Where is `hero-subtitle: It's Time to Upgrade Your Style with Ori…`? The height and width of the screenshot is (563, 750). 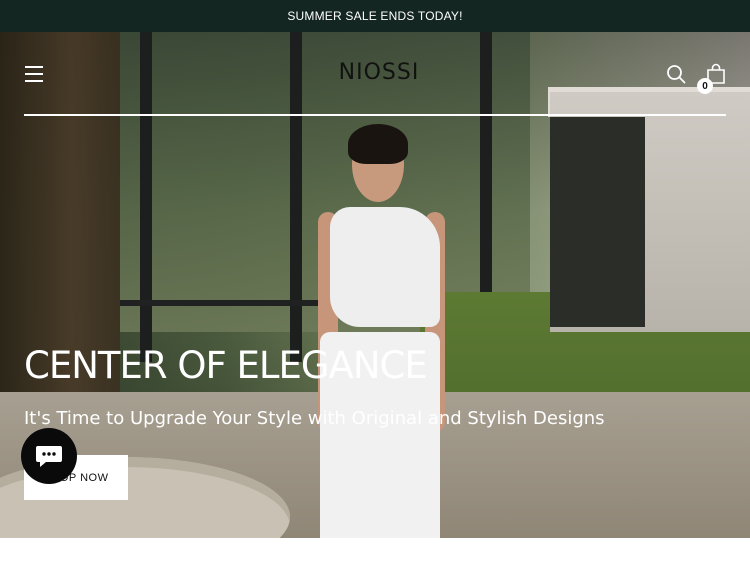
hero-subtitle: It's Time to Upgrade Your Style with Ori… is located at coordinates (314, 418).